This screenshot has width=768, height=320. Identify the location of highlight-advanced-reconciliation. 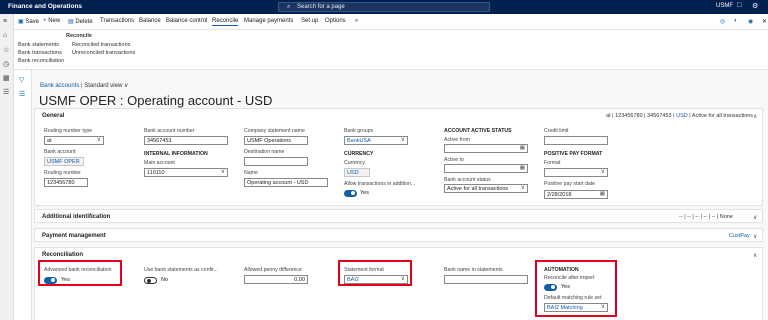
(80, 273).